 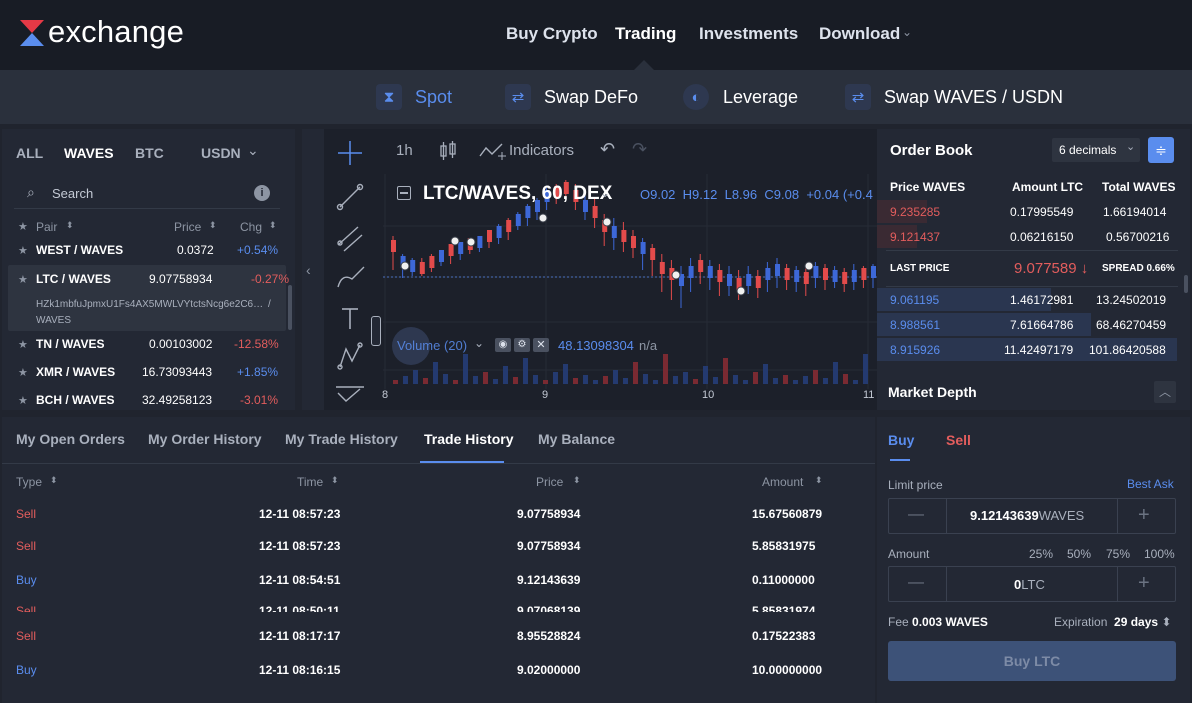 What do you see at coordinates (448, 151) in the screenshot?
I see `candles-icon` at bounding box center [448, 151].